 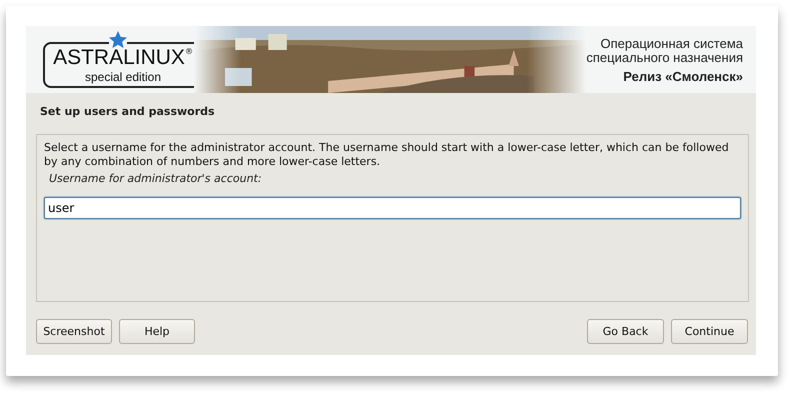 What do you see at coordinates (392, 208) in the screenshot?
I see `username-field: user` at bounding box center [392, 208].